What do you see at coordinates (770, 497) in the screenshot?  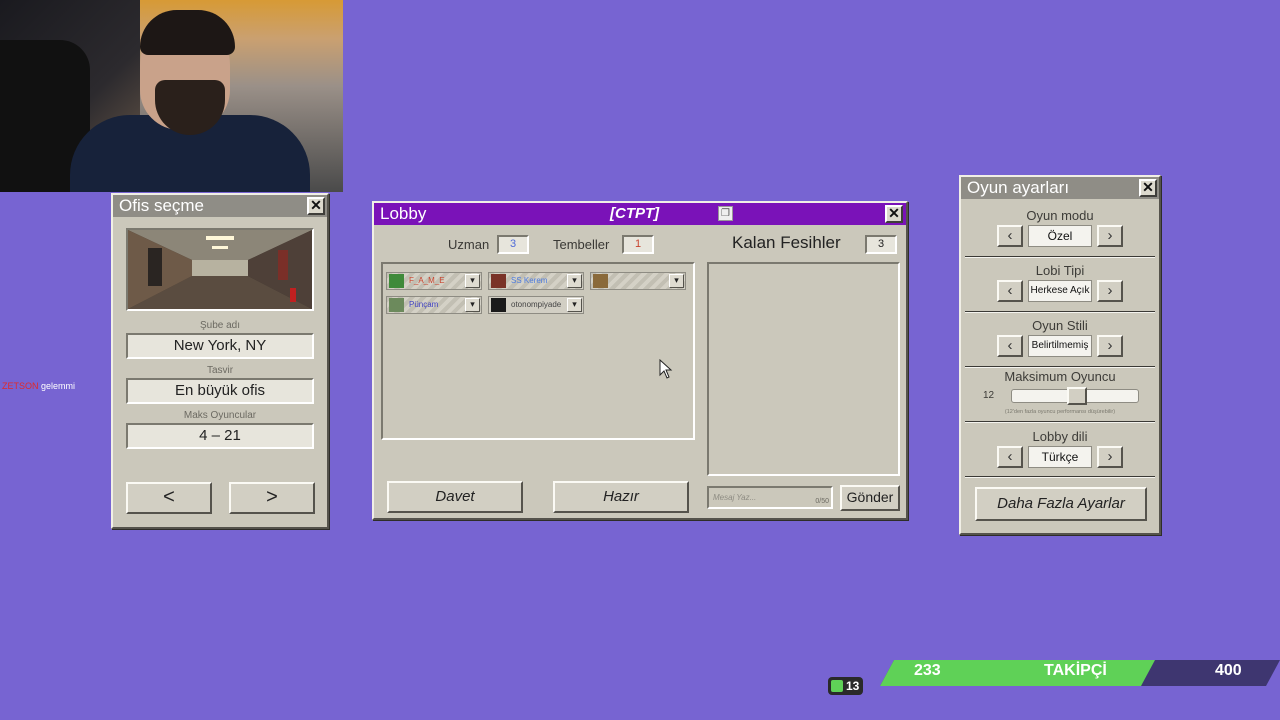 I see `message-input: Mesaj Yaz... 0/50` at bounding box center [770, 497].